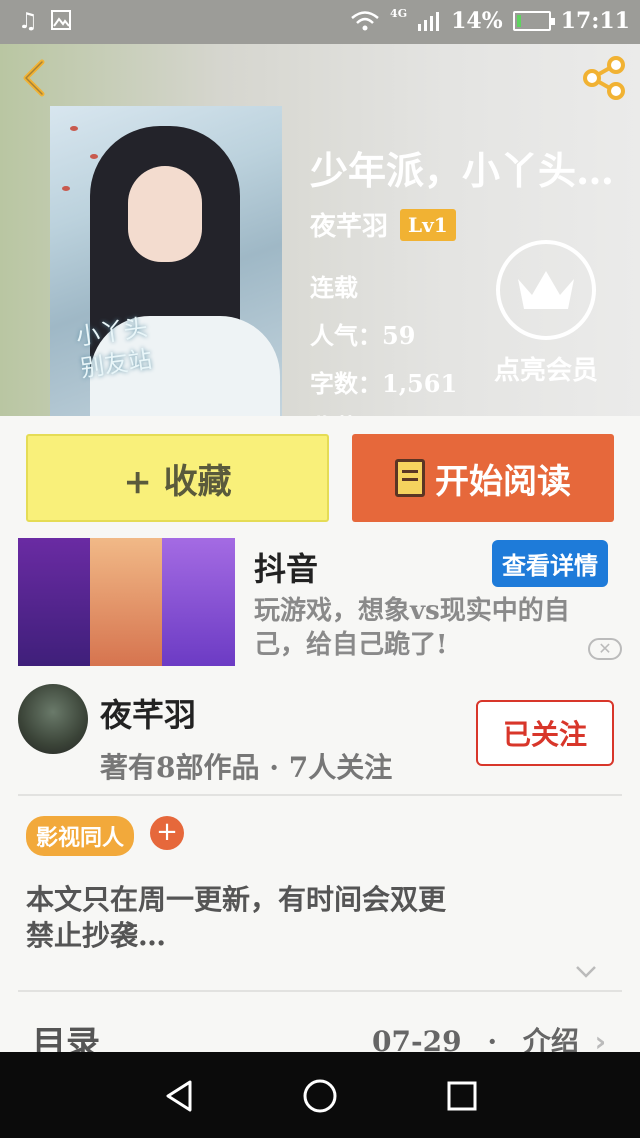 The image size is (640, 1138). Describe the element at coordinates (126, 602) in the screenshot. I see `ad-image` at that location.